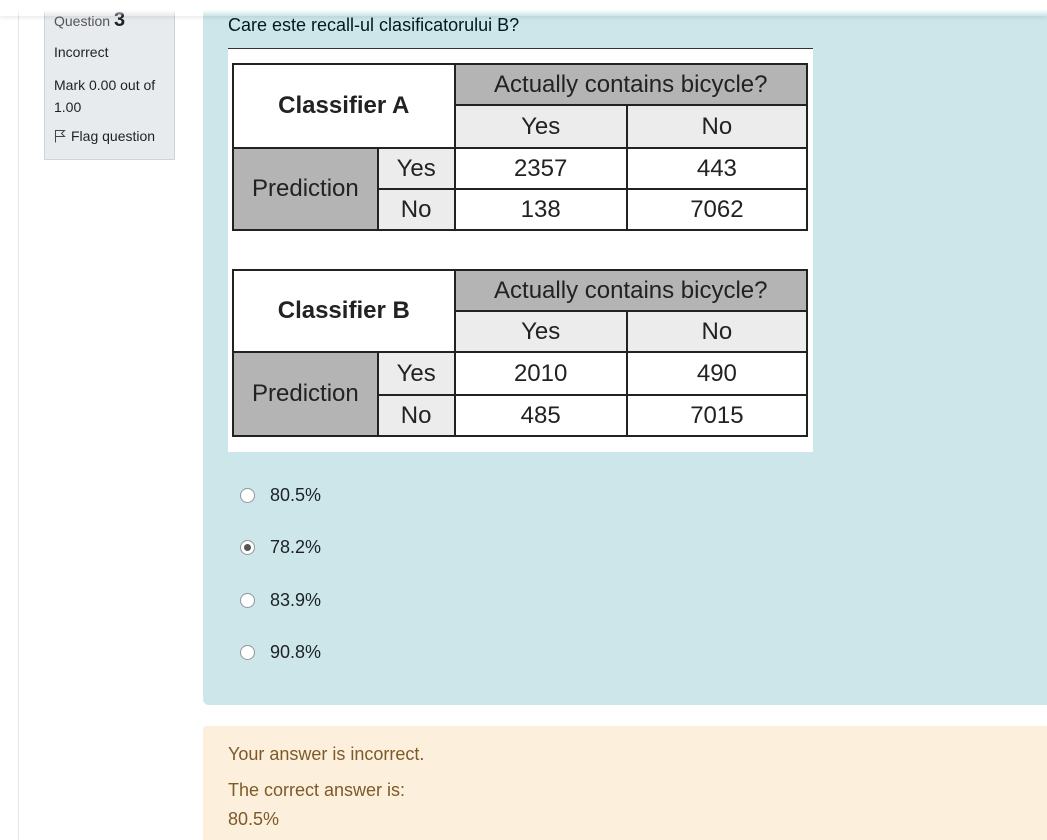 Image resolution: width=1047 pixels, height=840 pixels. I want to click on correct-answer-value: 80.5%, so click(254, 819).